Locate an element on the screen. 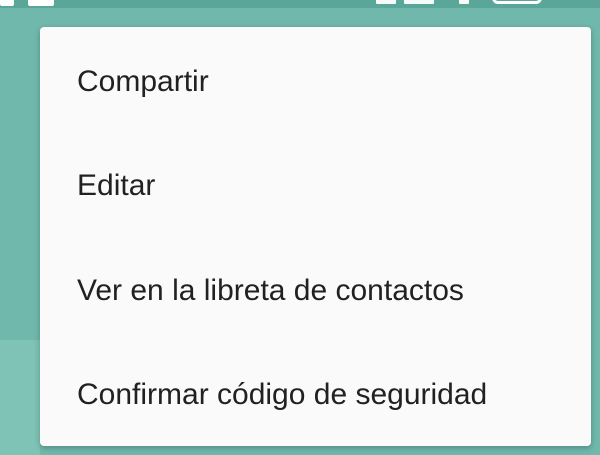 This screenshot has width=600, height=455. wifi-icon is located at coordinates (464, 2).